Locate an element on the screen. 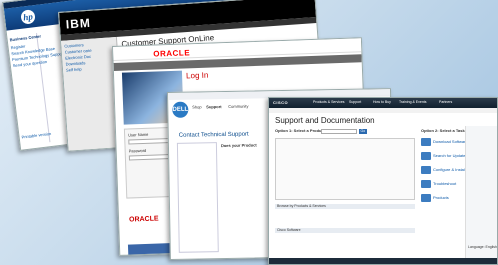 This screenshot has height=265, width=498. dell-side-nav is located at coordinates (197, 197).